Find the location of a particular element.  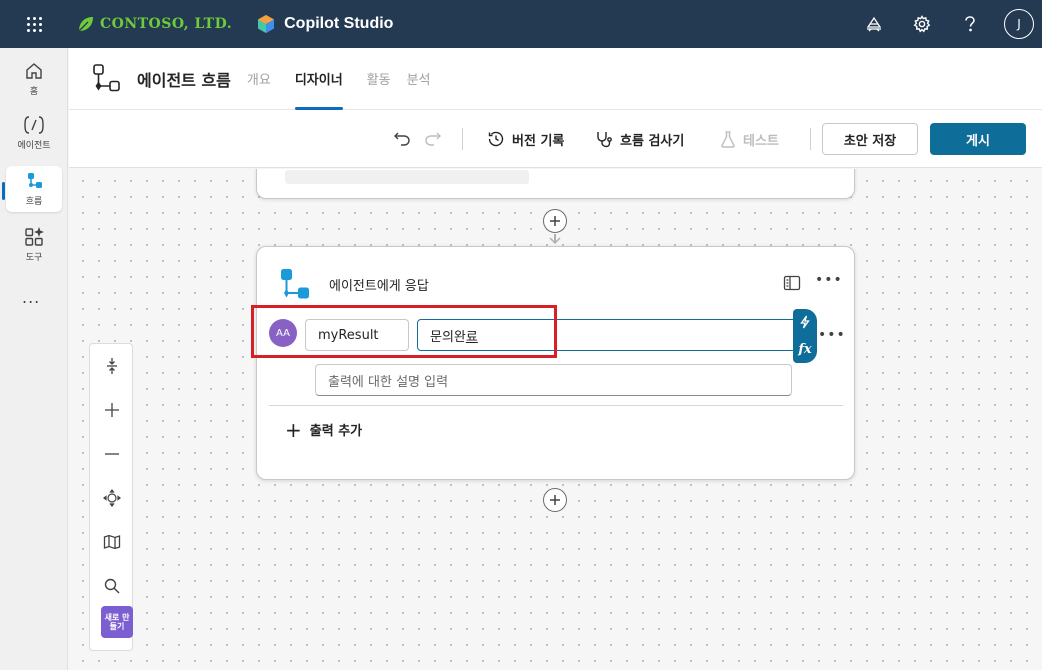

undo-button is located at coordinates (402, 138).